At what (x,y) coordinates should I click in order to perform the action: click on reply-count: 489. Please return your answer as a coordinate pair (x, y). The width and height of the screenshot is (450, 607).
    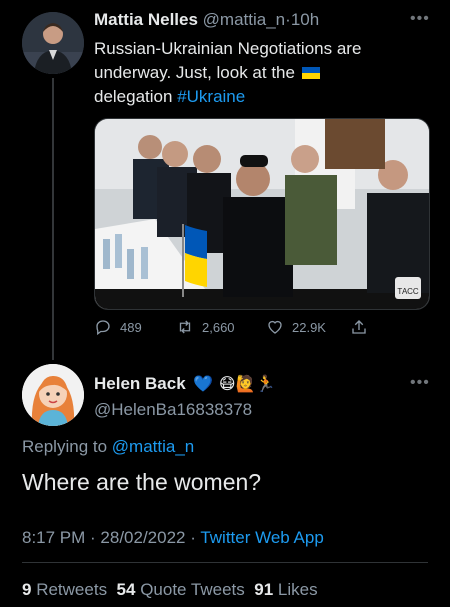
    Looking at the image, I should click on (131, 327).